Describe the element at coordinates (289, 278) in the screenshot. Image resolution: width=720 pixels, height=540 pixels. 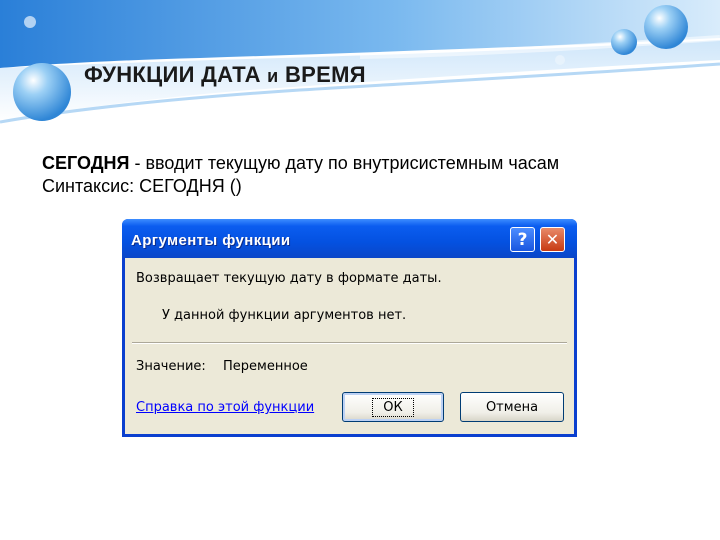
I see `function-description: Возвращает текущую дату в формате даты.` at that location.